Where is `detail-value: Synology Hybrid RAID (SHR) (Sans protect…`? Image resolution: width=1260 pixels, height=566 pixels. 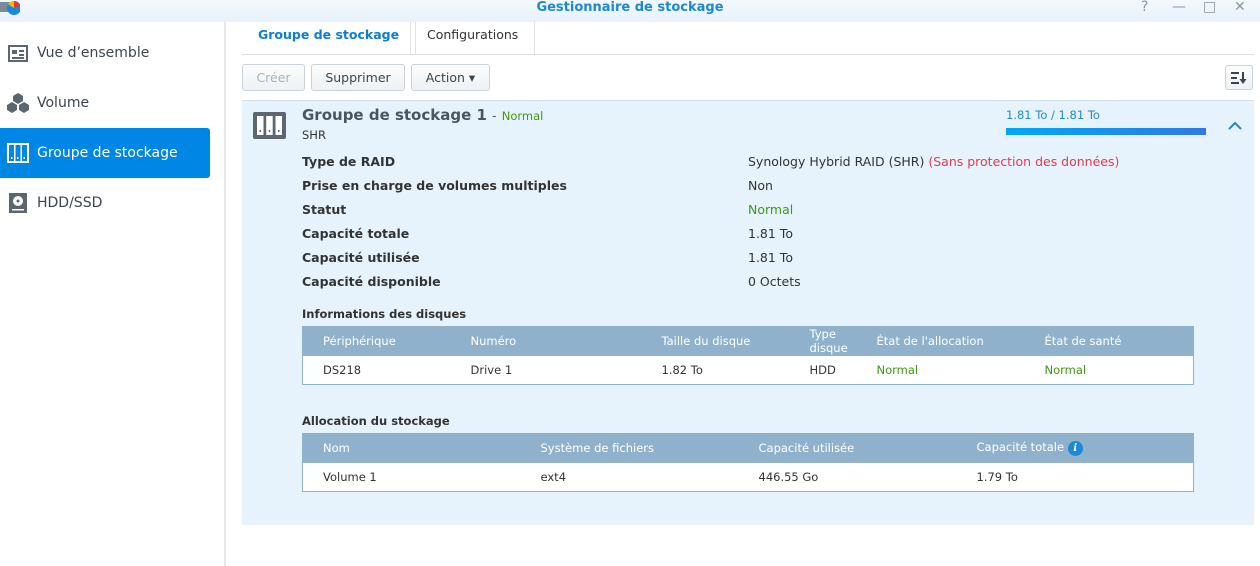 detail-value: Synology Hybrid RAID (SHR) (Sans protect… is located at coordinates (933, 161).